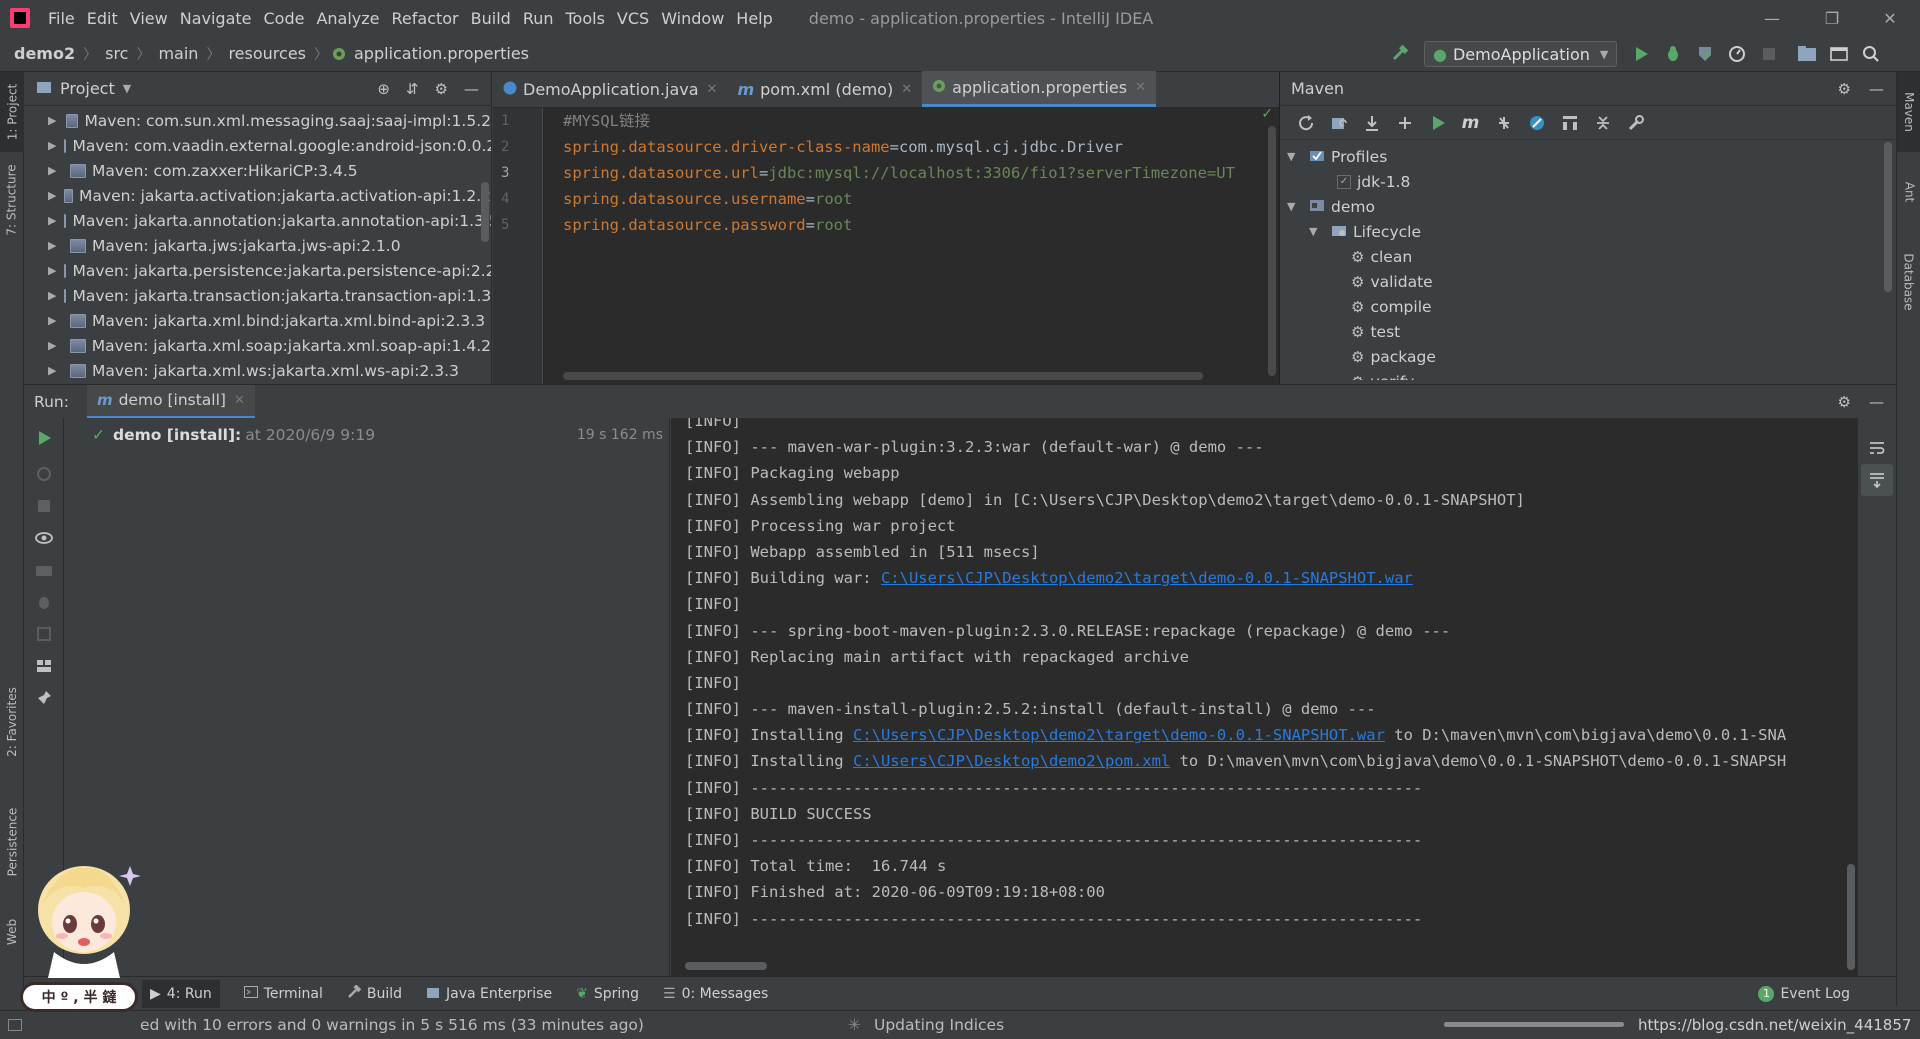 This screenshot has width=1920, height=1039. I want to click on menu-refactor: Refactor, so click(425, 18).